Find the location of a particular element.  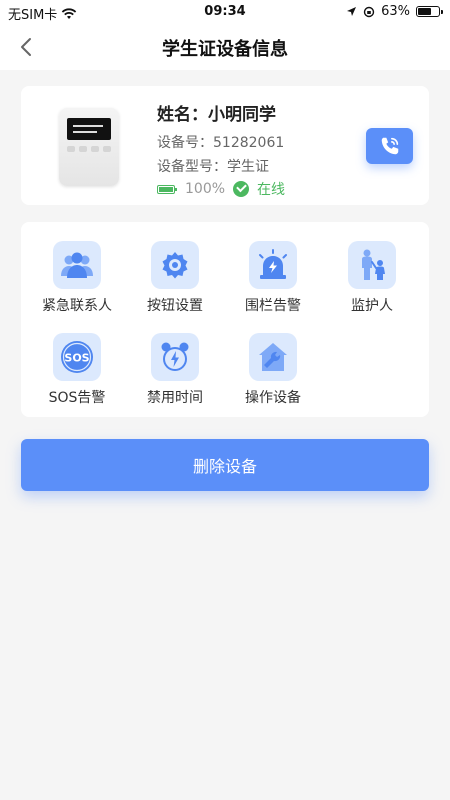

menu-fence-alarm: 围栏告警 is located at coordinates (273, 278).